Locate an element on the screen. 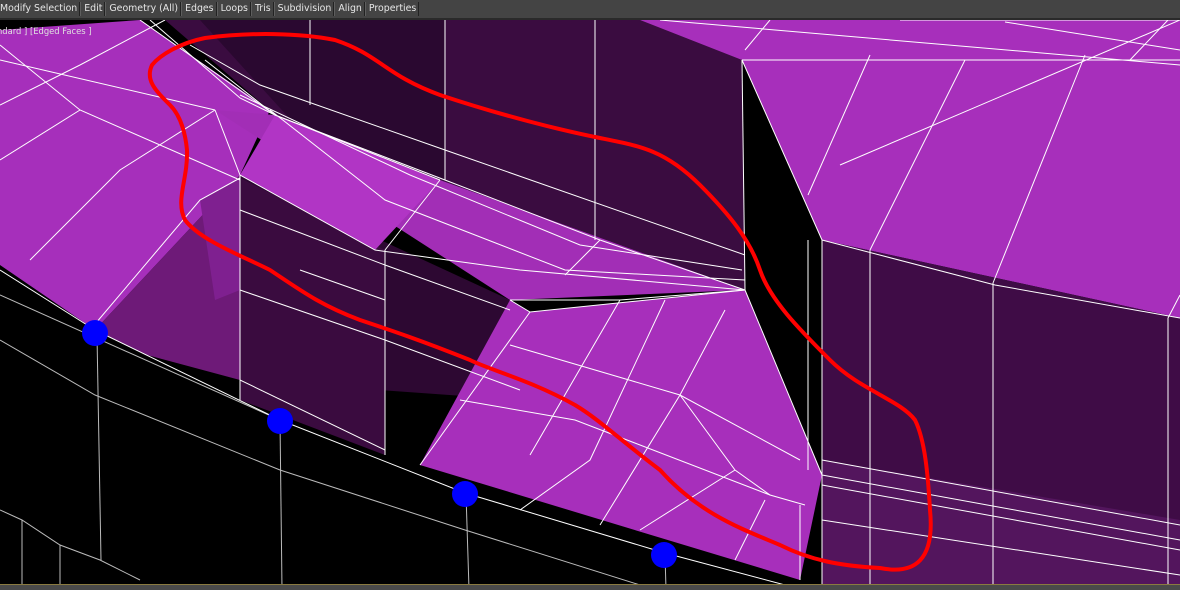  ribbon-tab-subdivision: Subdivision is located at coordinates (304, 9).